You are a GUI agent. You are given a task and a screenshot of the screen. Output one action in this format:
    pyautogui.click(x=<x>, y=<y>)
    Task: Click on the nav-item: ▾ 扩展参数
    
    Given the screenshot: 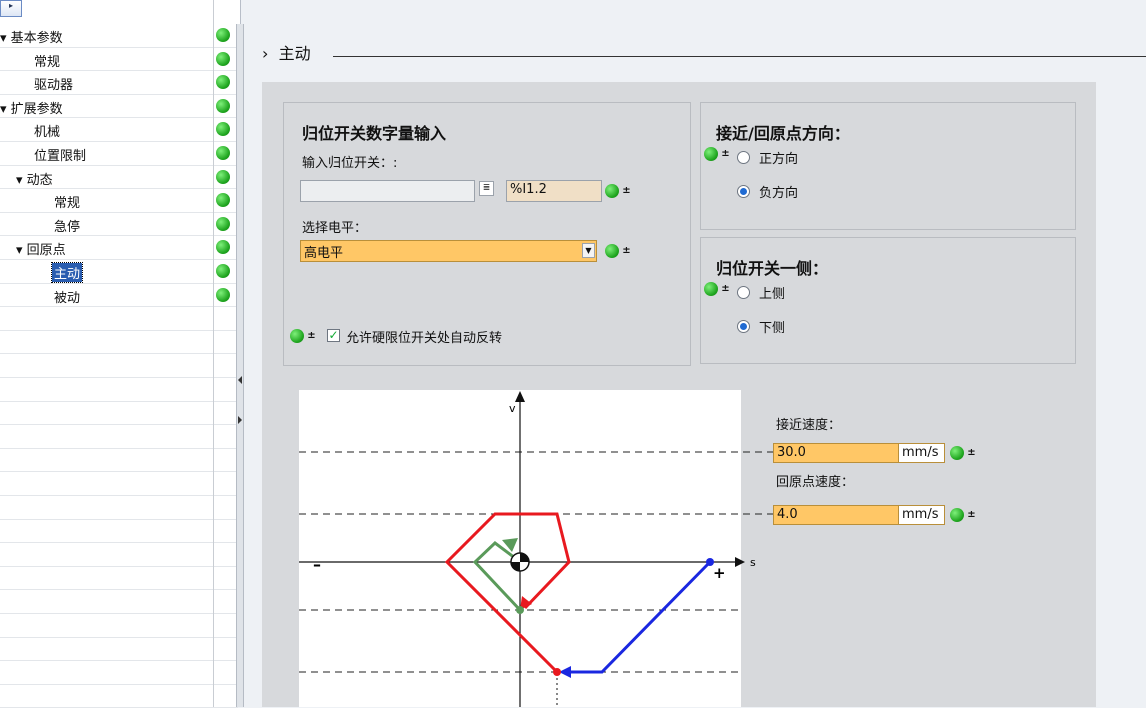 What is the action you would take?
    pyautogui.click(x=119, y=107)
    